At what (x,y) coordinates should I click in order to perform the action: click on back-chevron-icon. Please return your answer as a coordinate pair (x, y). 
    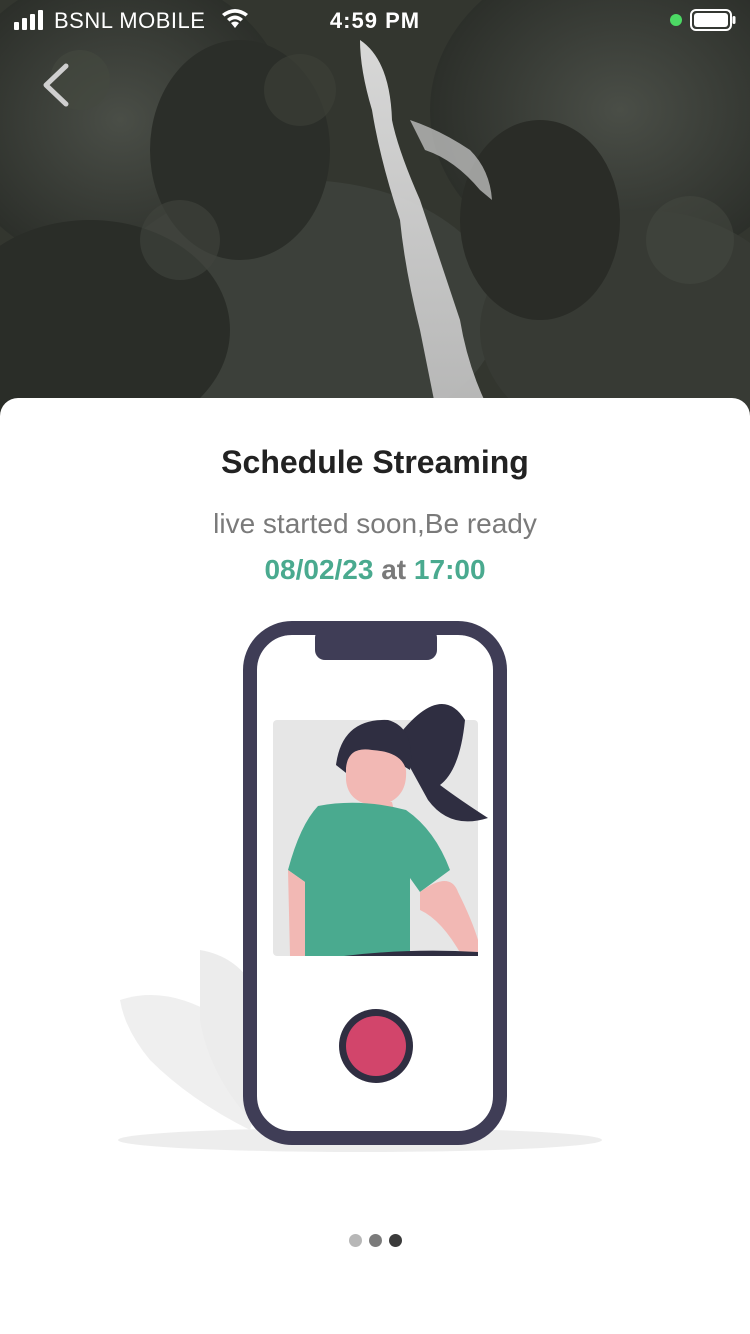
    Looking at the image, I should click on (56, 85).